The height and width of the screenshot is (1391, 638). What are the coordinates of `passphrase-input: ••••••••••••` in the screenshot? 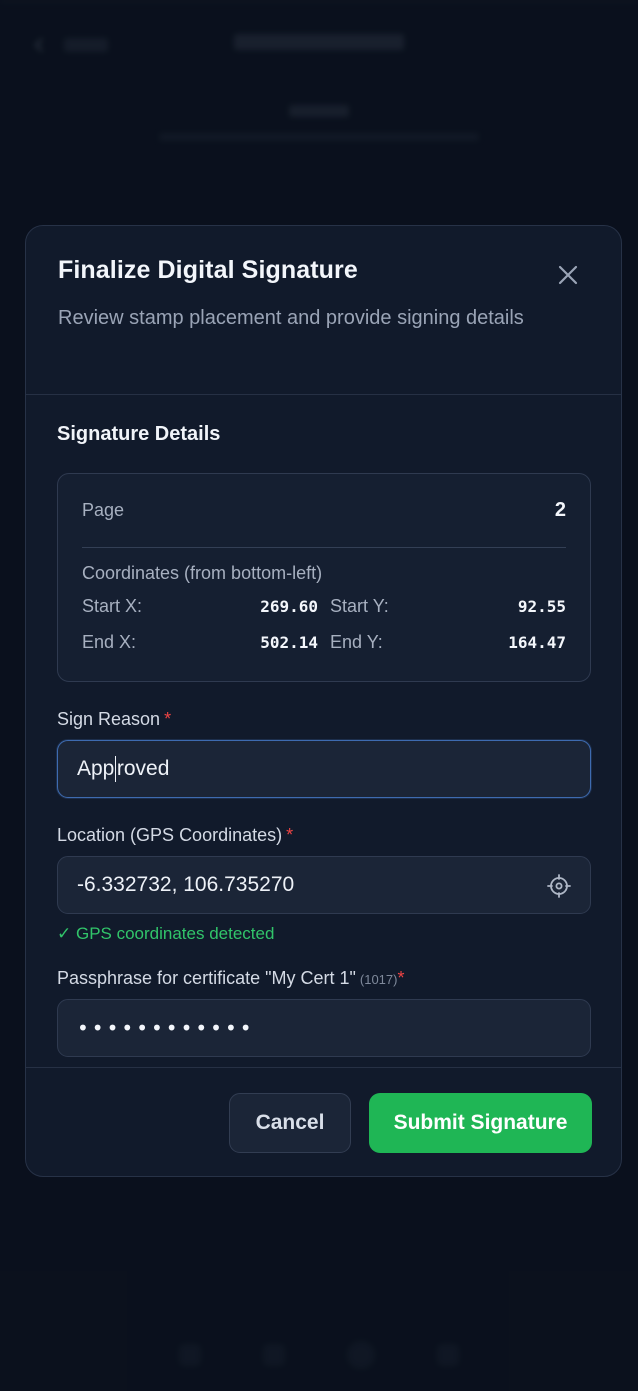 It's located at (324, 1028).